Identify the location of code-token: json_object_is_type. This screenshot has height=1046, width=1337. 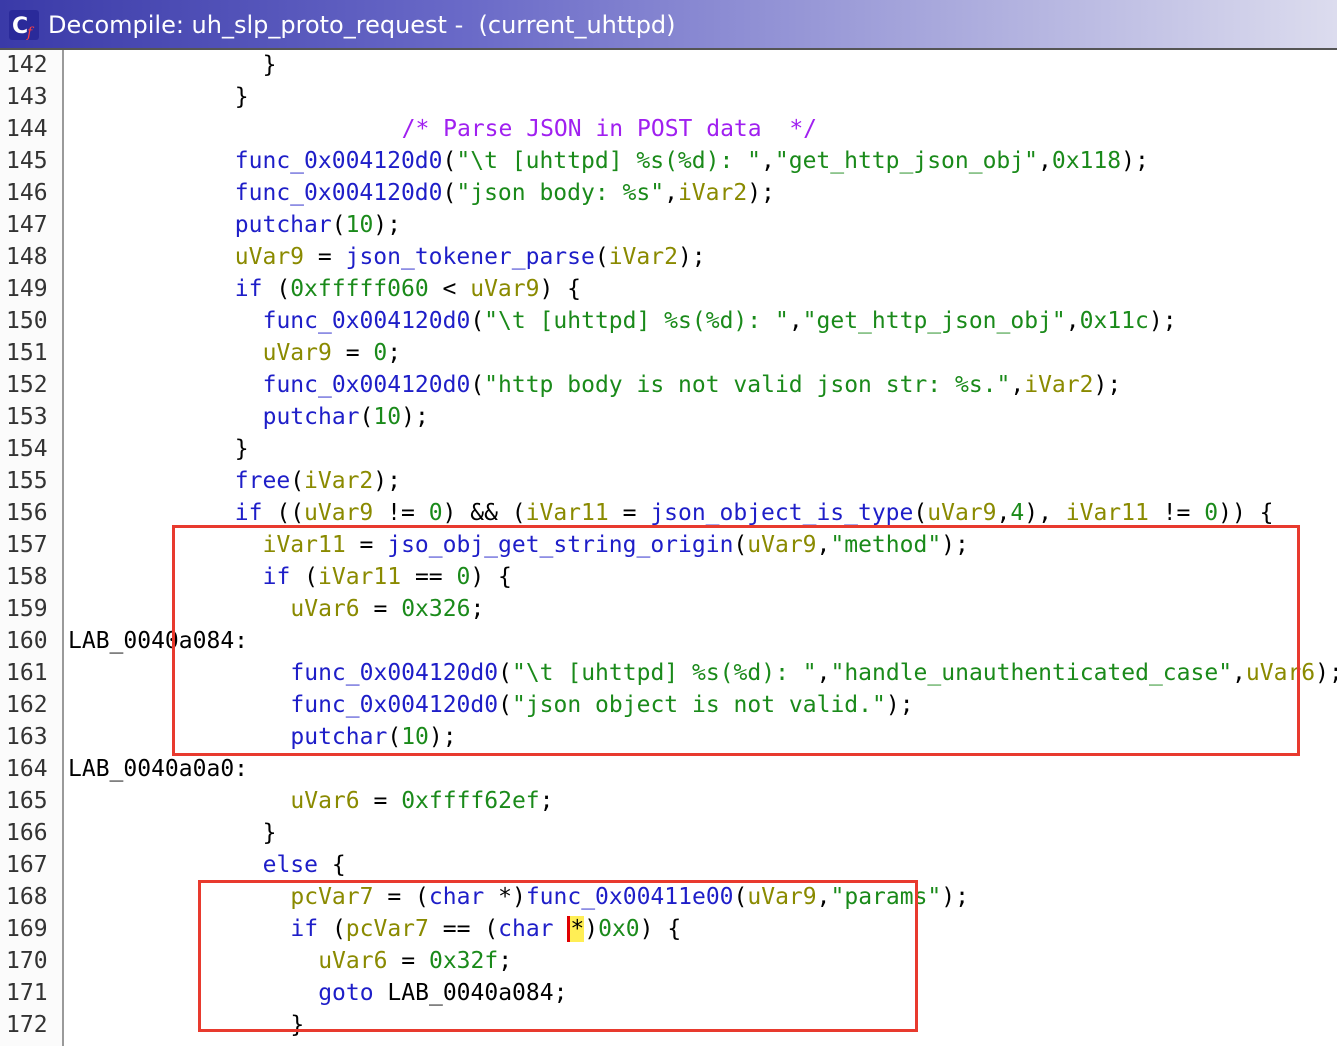
(782, 513).